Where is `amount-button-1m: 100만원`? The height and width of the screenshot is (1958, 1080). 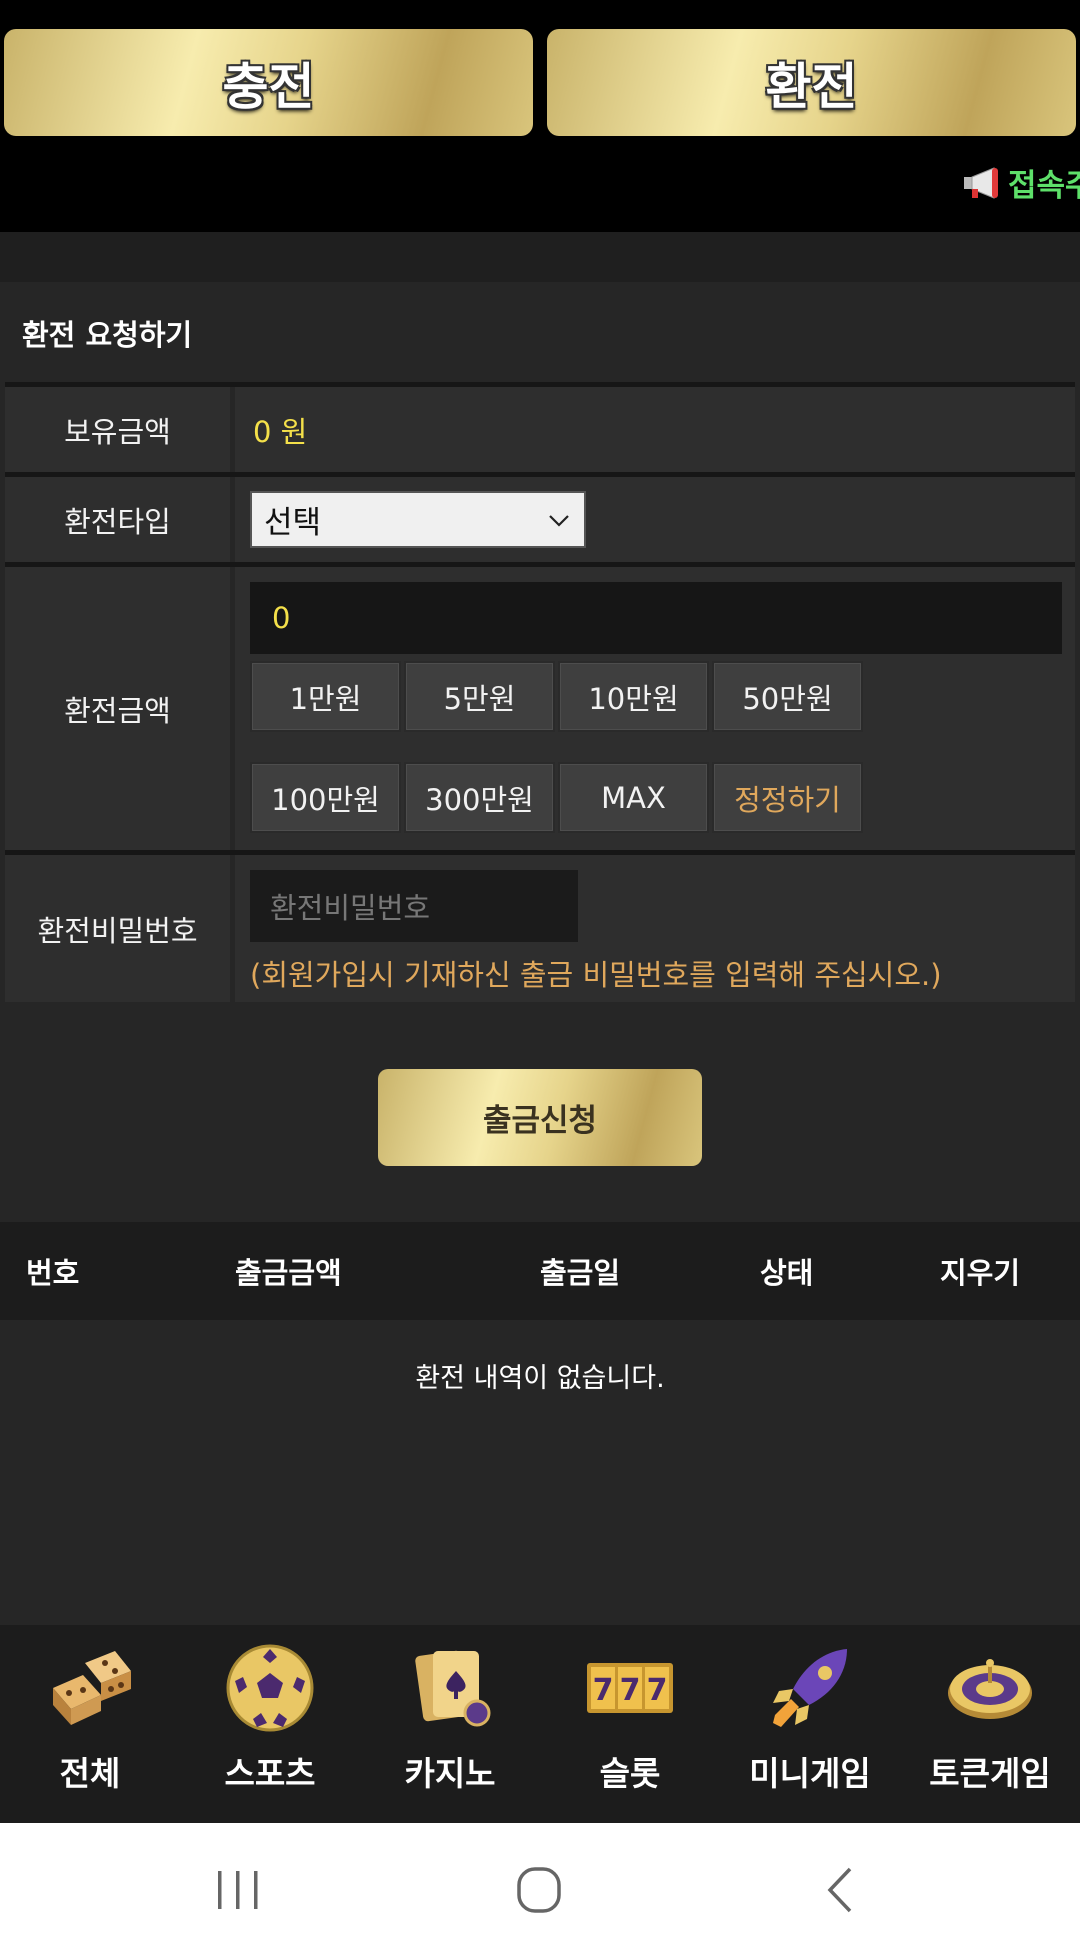
amount-button-1m: 100만원 is located at coordinates (325, 797).